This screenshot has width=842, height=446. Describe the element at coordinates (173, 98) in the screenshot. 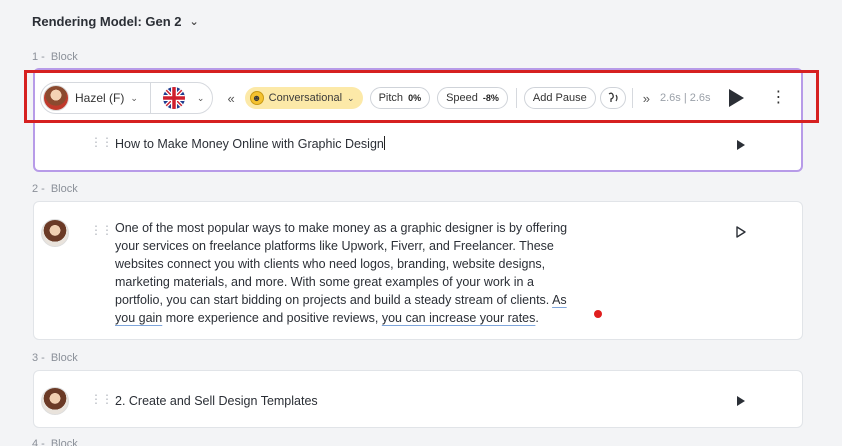

I see `uk-flag-icon` at that location.